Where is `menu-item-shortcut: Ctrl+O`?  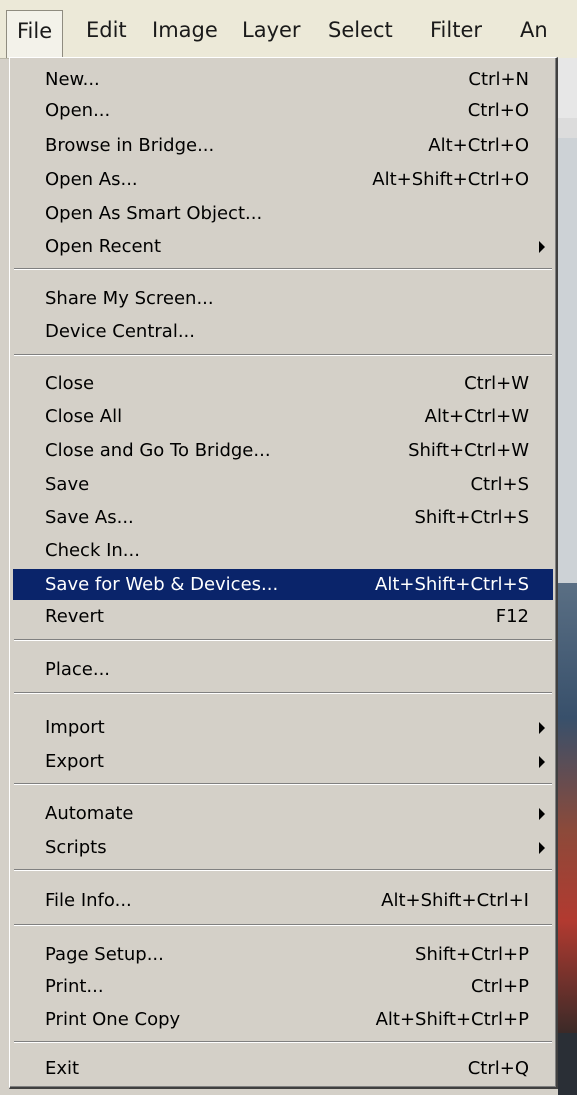 menu-item-shortcut: Ctrl+O is located at coordinates (498, 110).